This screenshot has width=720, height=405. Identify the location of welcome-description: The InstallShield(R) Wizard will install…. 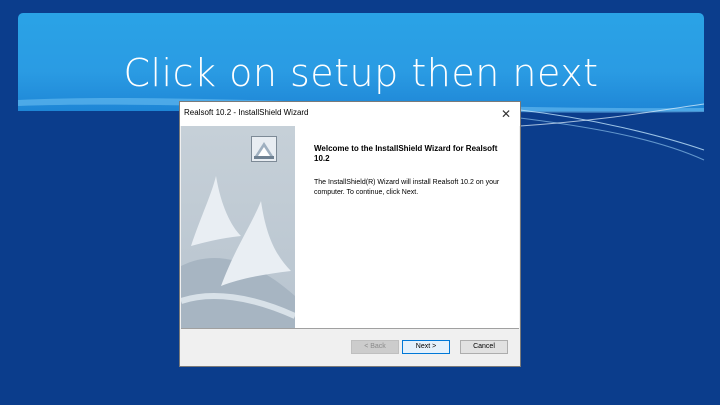
(407, 187).